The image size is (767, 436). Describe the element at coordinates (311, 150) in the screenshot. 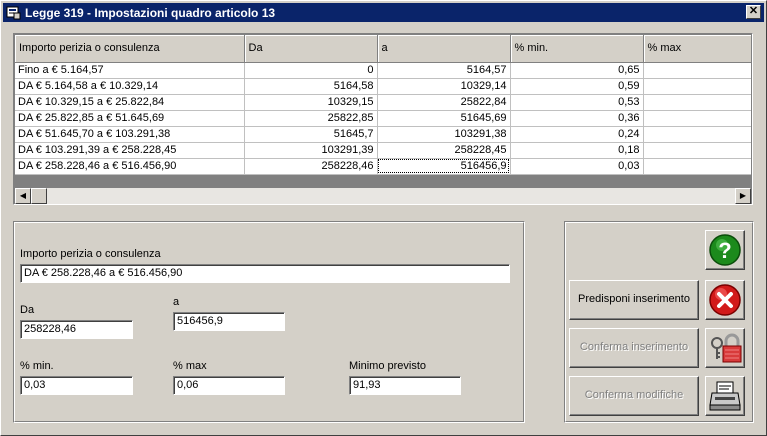

I see `cell-da: 103291,39` at that location.